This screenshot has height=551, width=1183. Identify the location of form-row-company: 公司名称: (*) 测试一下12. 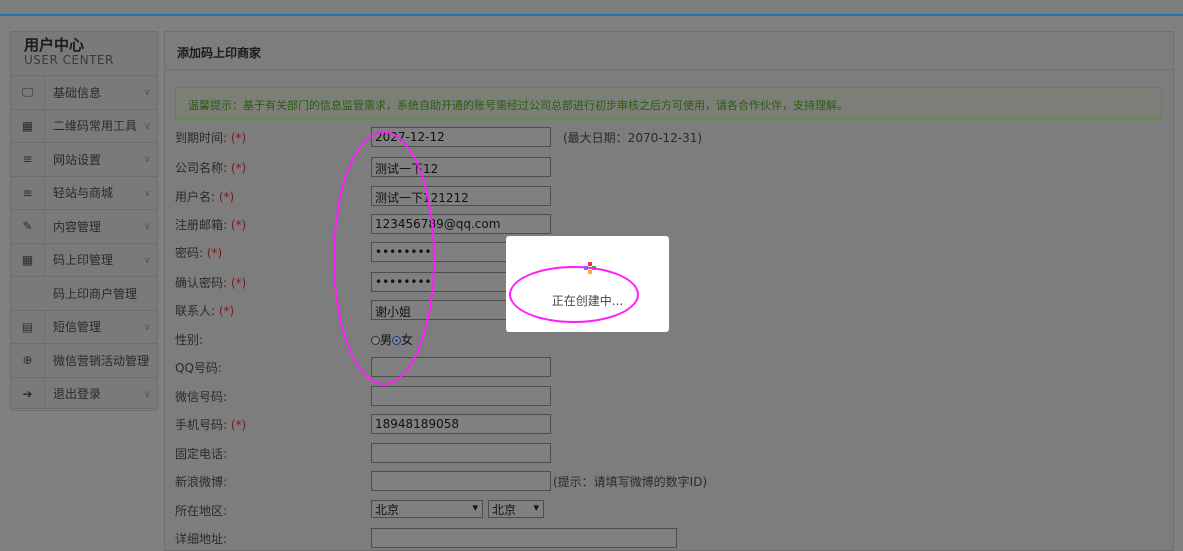
(670, 167).